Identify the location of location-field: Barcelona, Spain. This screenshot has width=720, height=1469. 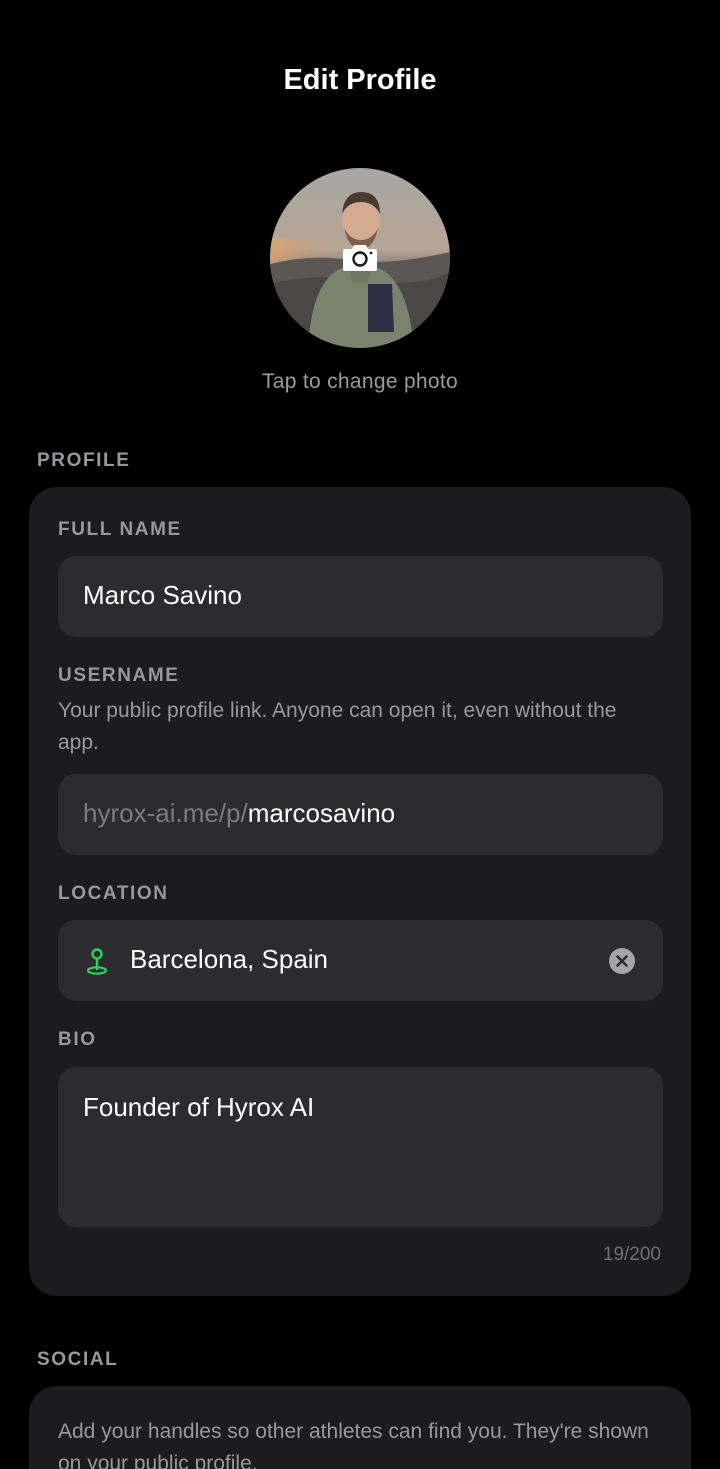
(360, 960).